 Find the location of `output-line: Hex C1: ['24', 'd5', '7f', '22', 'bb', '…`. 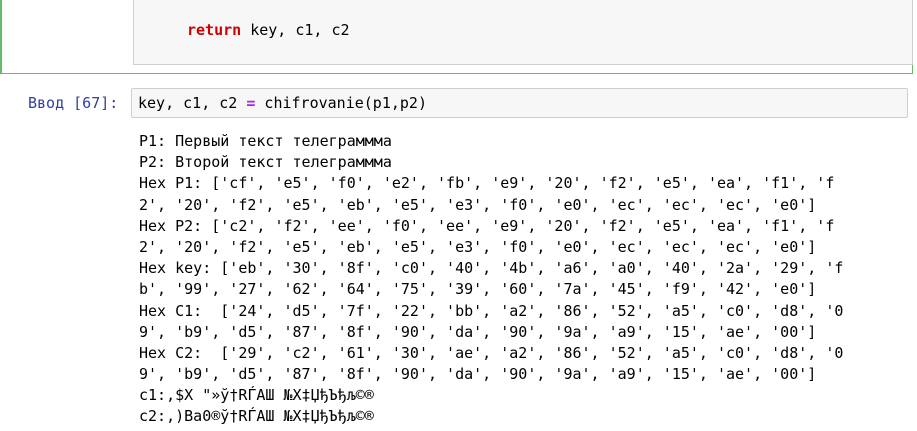

output-line: Hex C1: ['24', 'd5', '7f', '22', 'bb', '… is located at coordinates (524, 311).